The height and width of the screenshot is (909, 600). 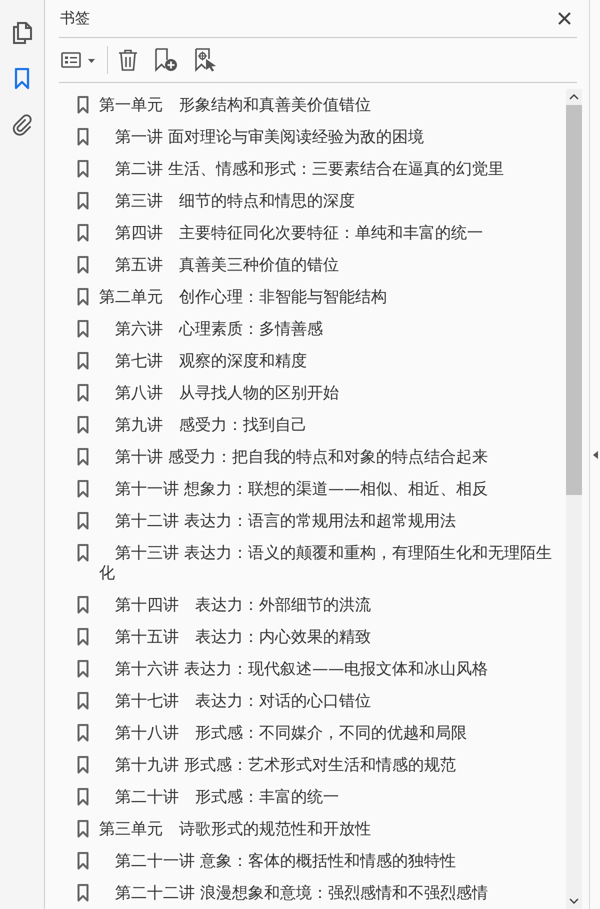 I want to click on close-icon, so click(x=564, y=18).